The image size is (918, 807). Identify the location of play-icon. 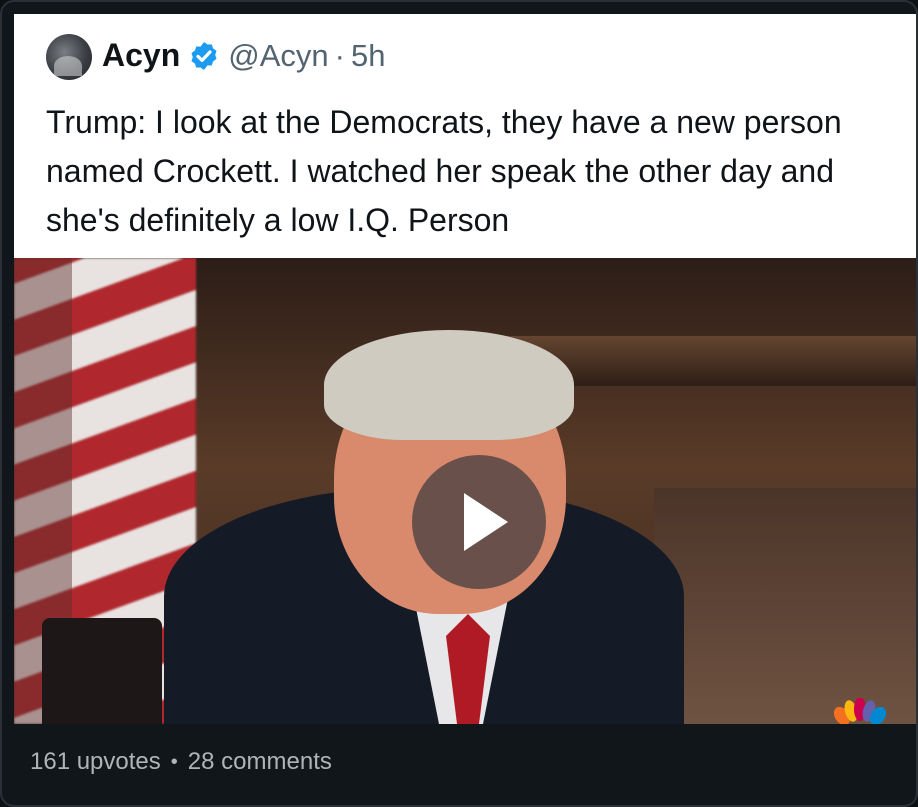
(479, 522).